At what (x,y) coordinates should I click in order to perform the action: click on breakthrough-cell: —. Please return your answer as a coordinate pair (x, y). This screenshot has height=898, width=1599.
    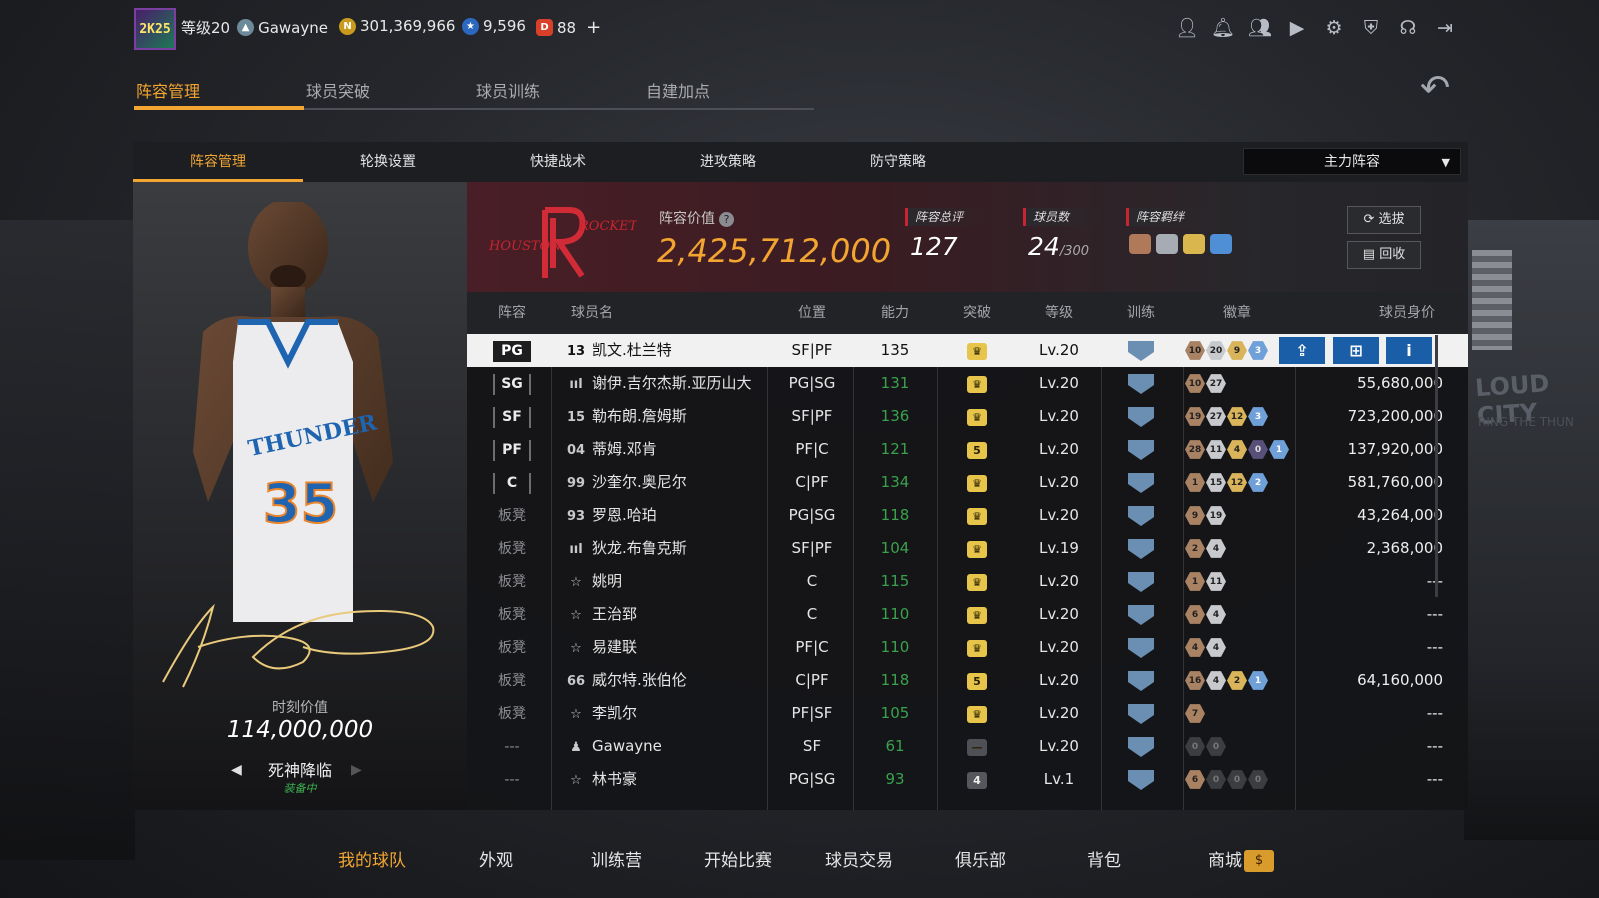
    Looking at the image, I should click on (977, 746).